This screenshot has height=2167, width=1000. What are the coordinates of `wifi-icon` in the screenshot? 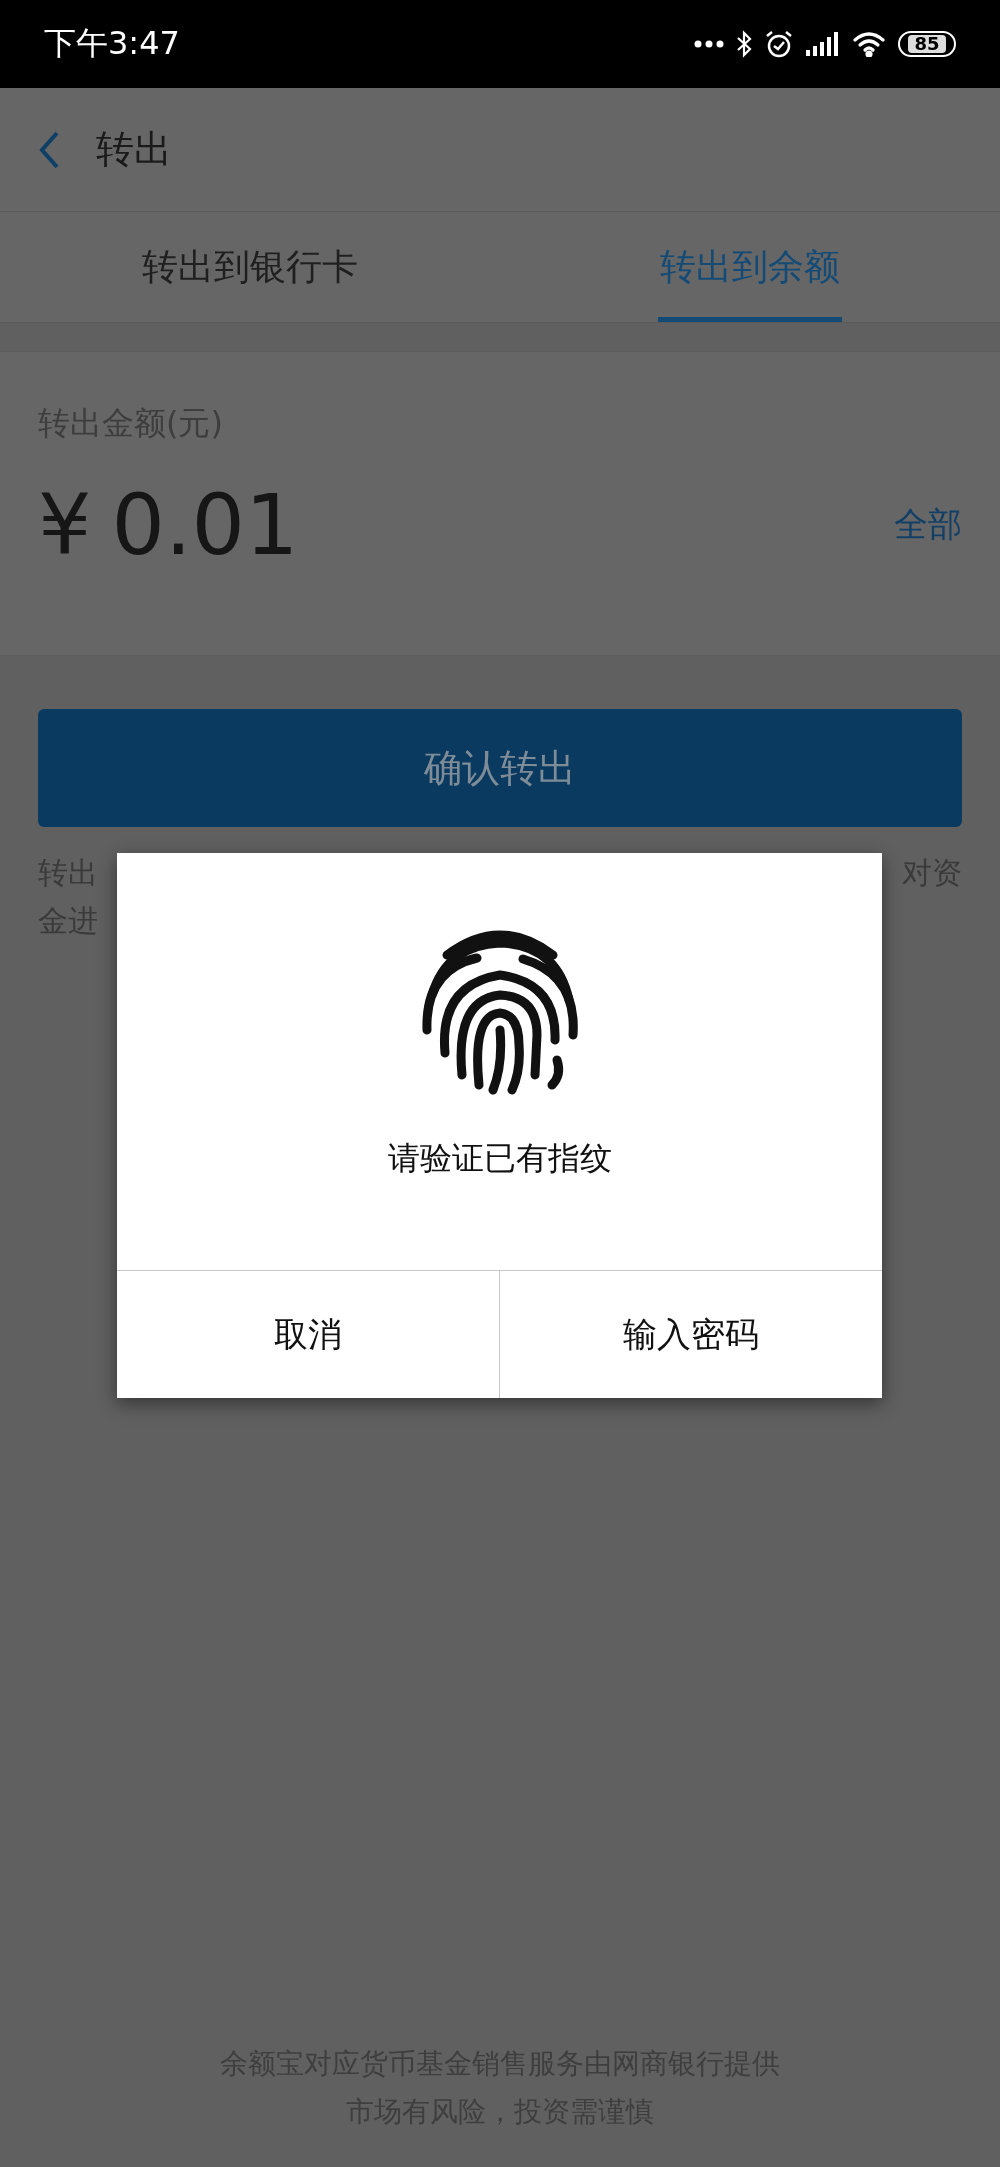 It's located at (869, 44).